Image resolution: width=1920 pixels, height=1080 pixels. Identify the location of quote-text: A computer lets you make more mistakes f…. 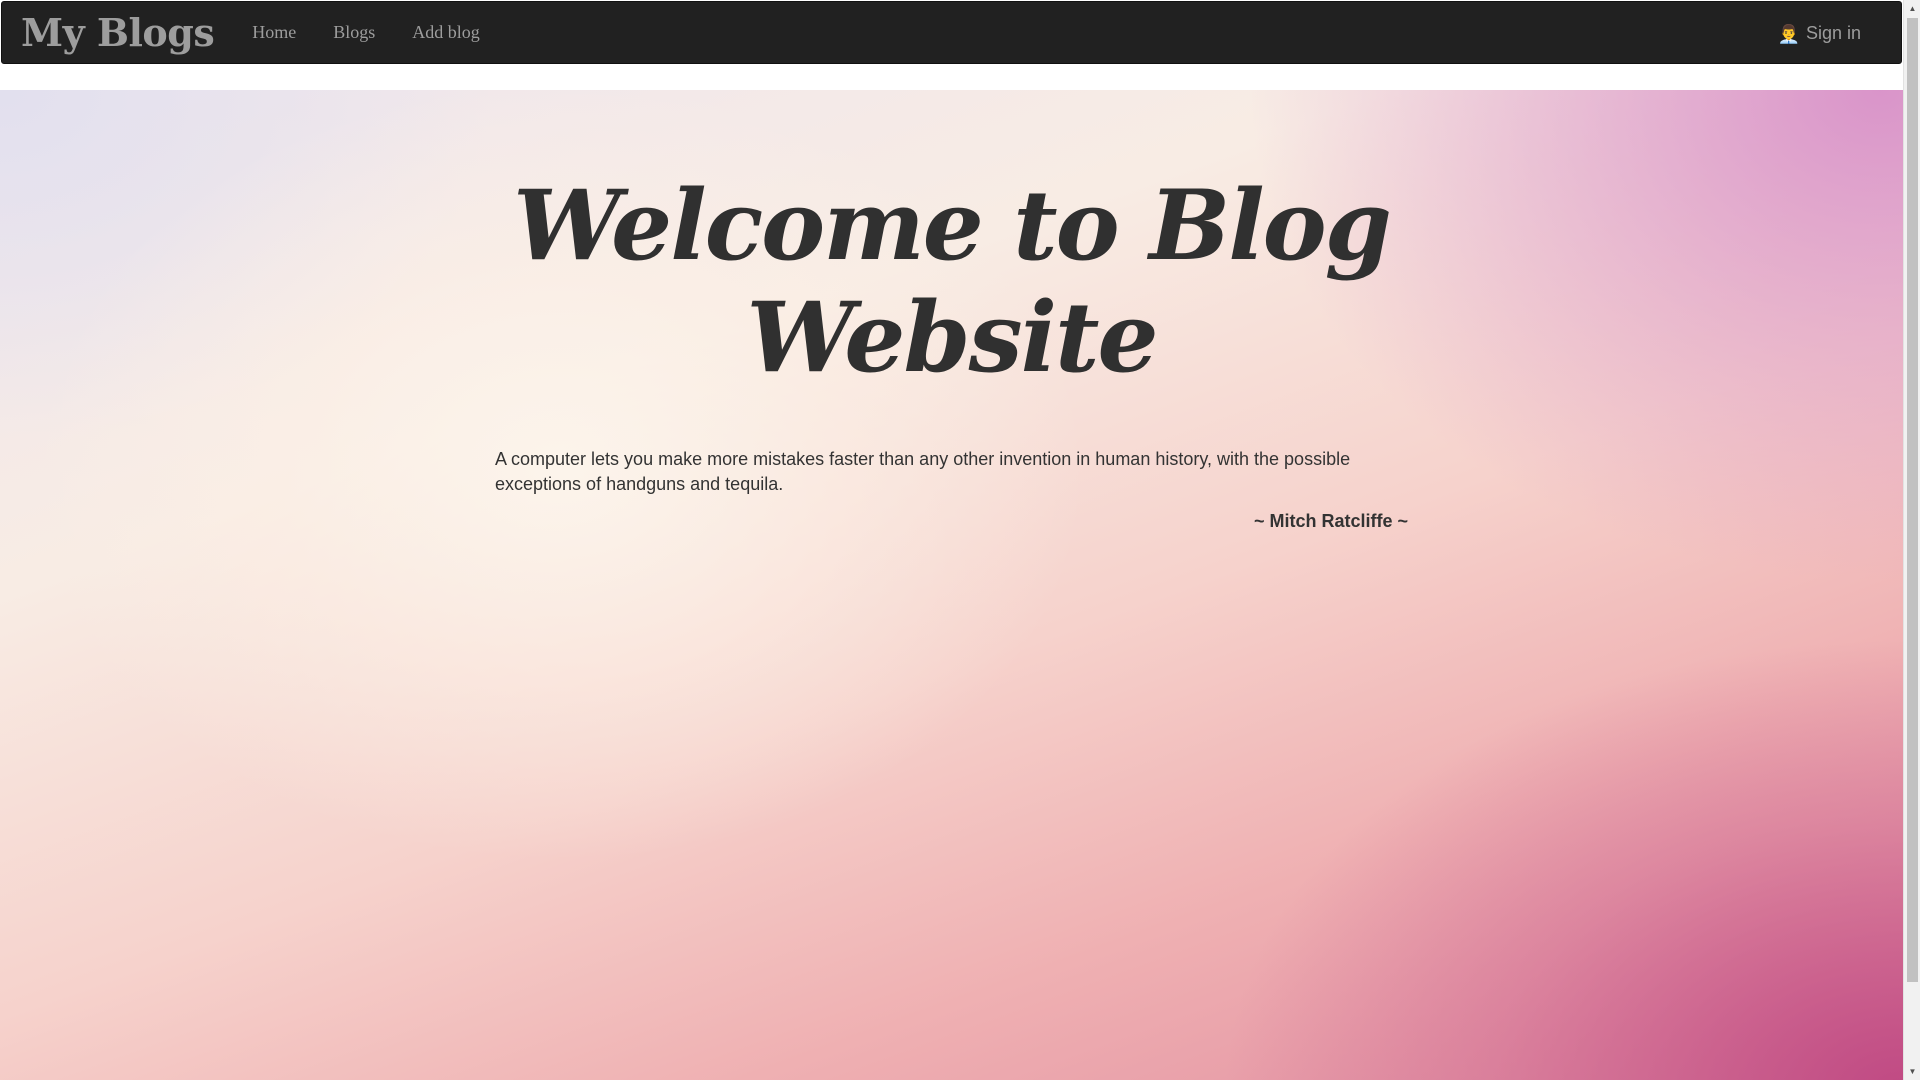
(923, 471).